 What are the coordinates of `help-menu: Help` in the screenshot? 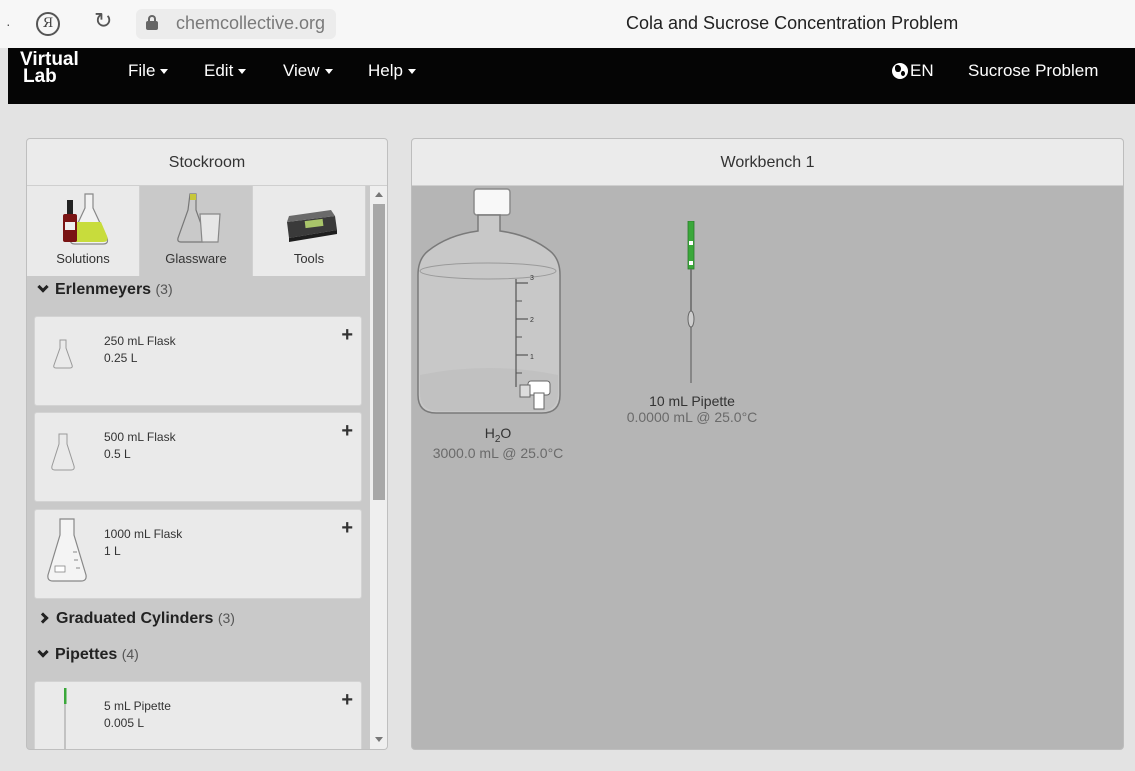 It's located at (392, 71).